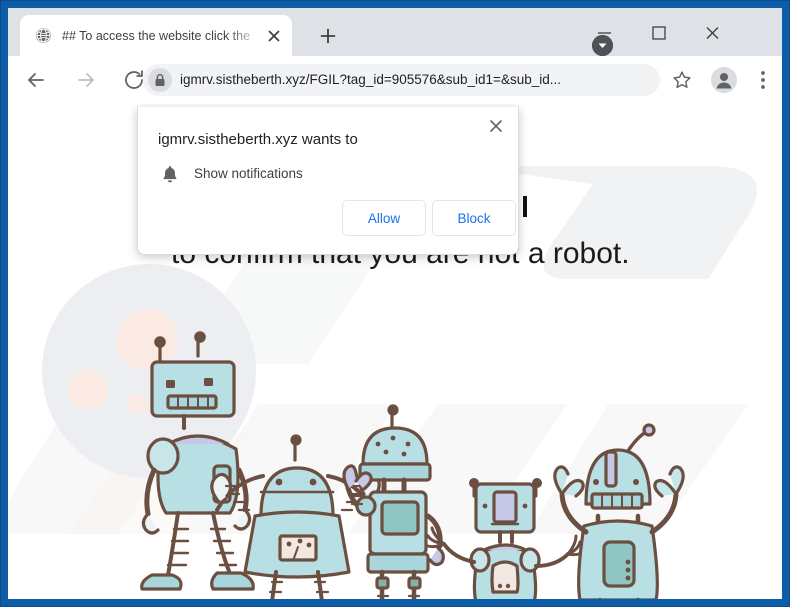 The width and height of the screenshot is (790, 607). I want to click on window-maximize-button, so click(658, 32).